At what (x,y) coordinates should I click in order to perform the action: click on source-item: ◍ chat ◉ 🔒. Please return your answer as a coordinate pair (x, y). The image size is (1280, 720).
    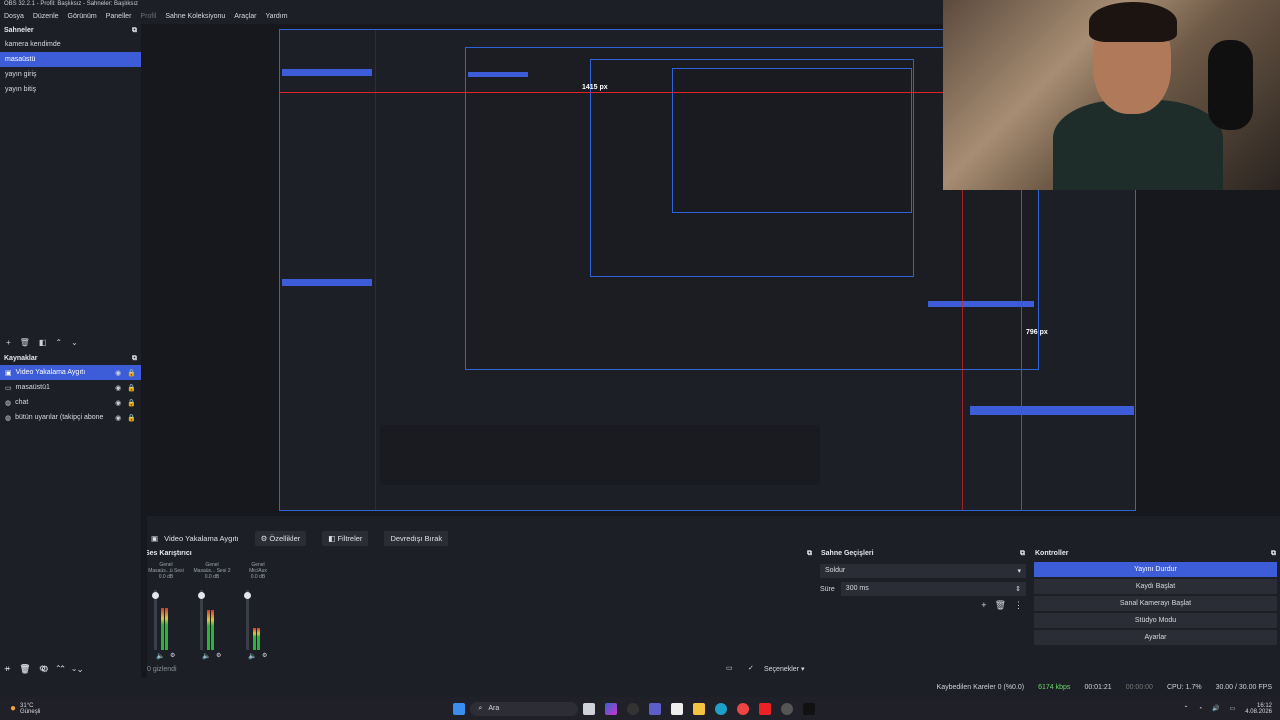
    Looking at the image, I should click on (70, 402).